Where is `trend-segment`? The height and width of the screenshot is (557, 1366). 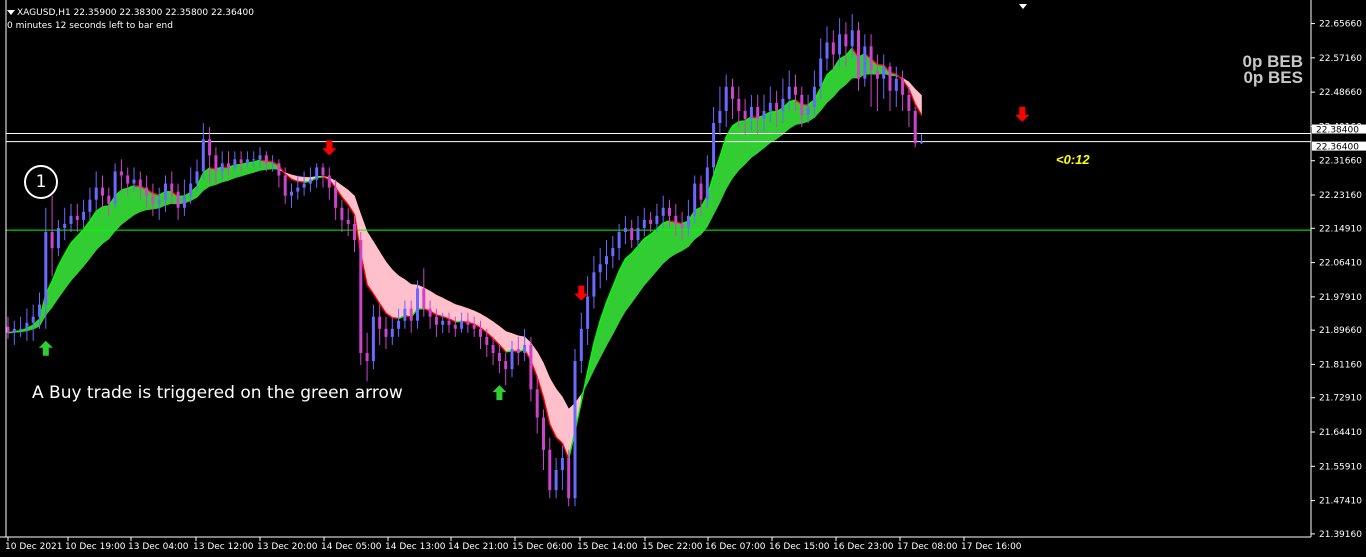 trend-segment is located at coordinates (395, 318).